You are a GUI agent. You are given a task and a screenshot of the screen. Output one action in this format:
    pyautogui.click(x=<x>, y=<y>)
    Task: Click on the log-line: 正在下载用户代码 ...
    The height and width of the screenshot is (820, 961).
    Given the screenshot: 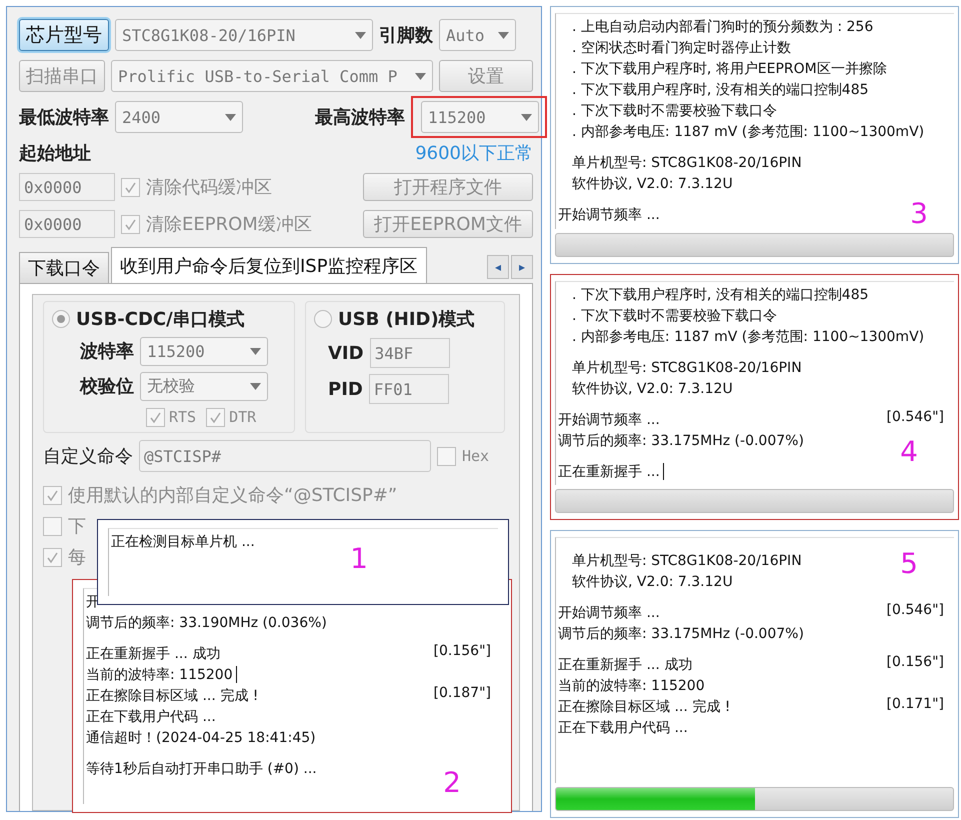 What is the action you would take?
    pyautogui.click(x=151, y=717)
    